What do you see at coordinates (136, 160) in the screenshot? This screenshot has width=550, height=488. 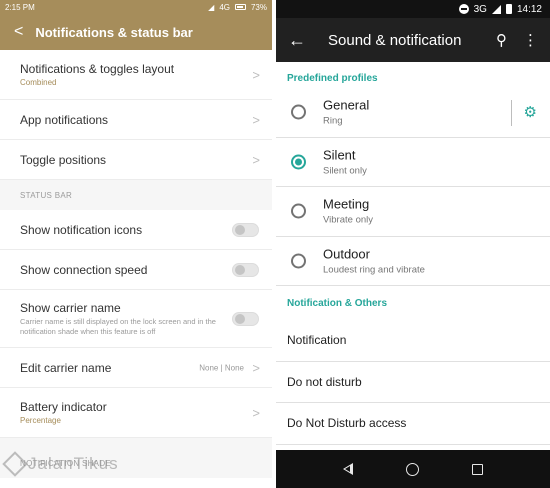 I see `settings-item-toggle-positions: Toggle positions >` at bounding box center [136, 160].